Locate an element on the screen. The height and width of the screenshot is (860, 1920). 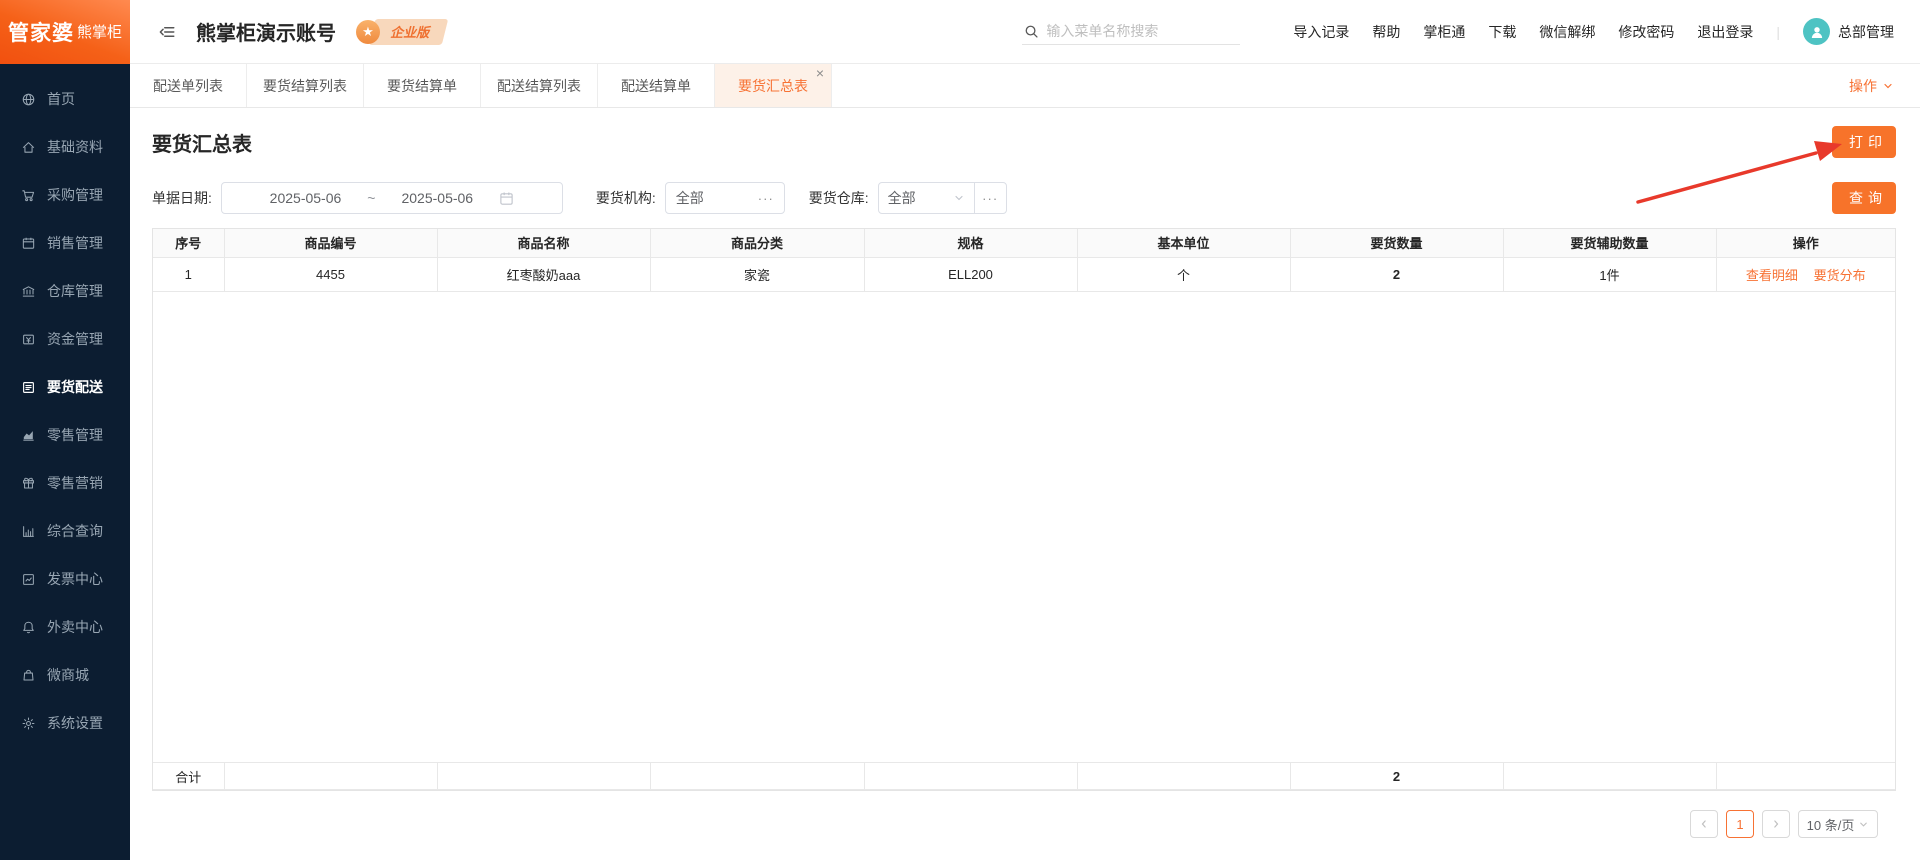
tab-delivery-order-list: 配送单列表 is located at coordinates (188, 85).